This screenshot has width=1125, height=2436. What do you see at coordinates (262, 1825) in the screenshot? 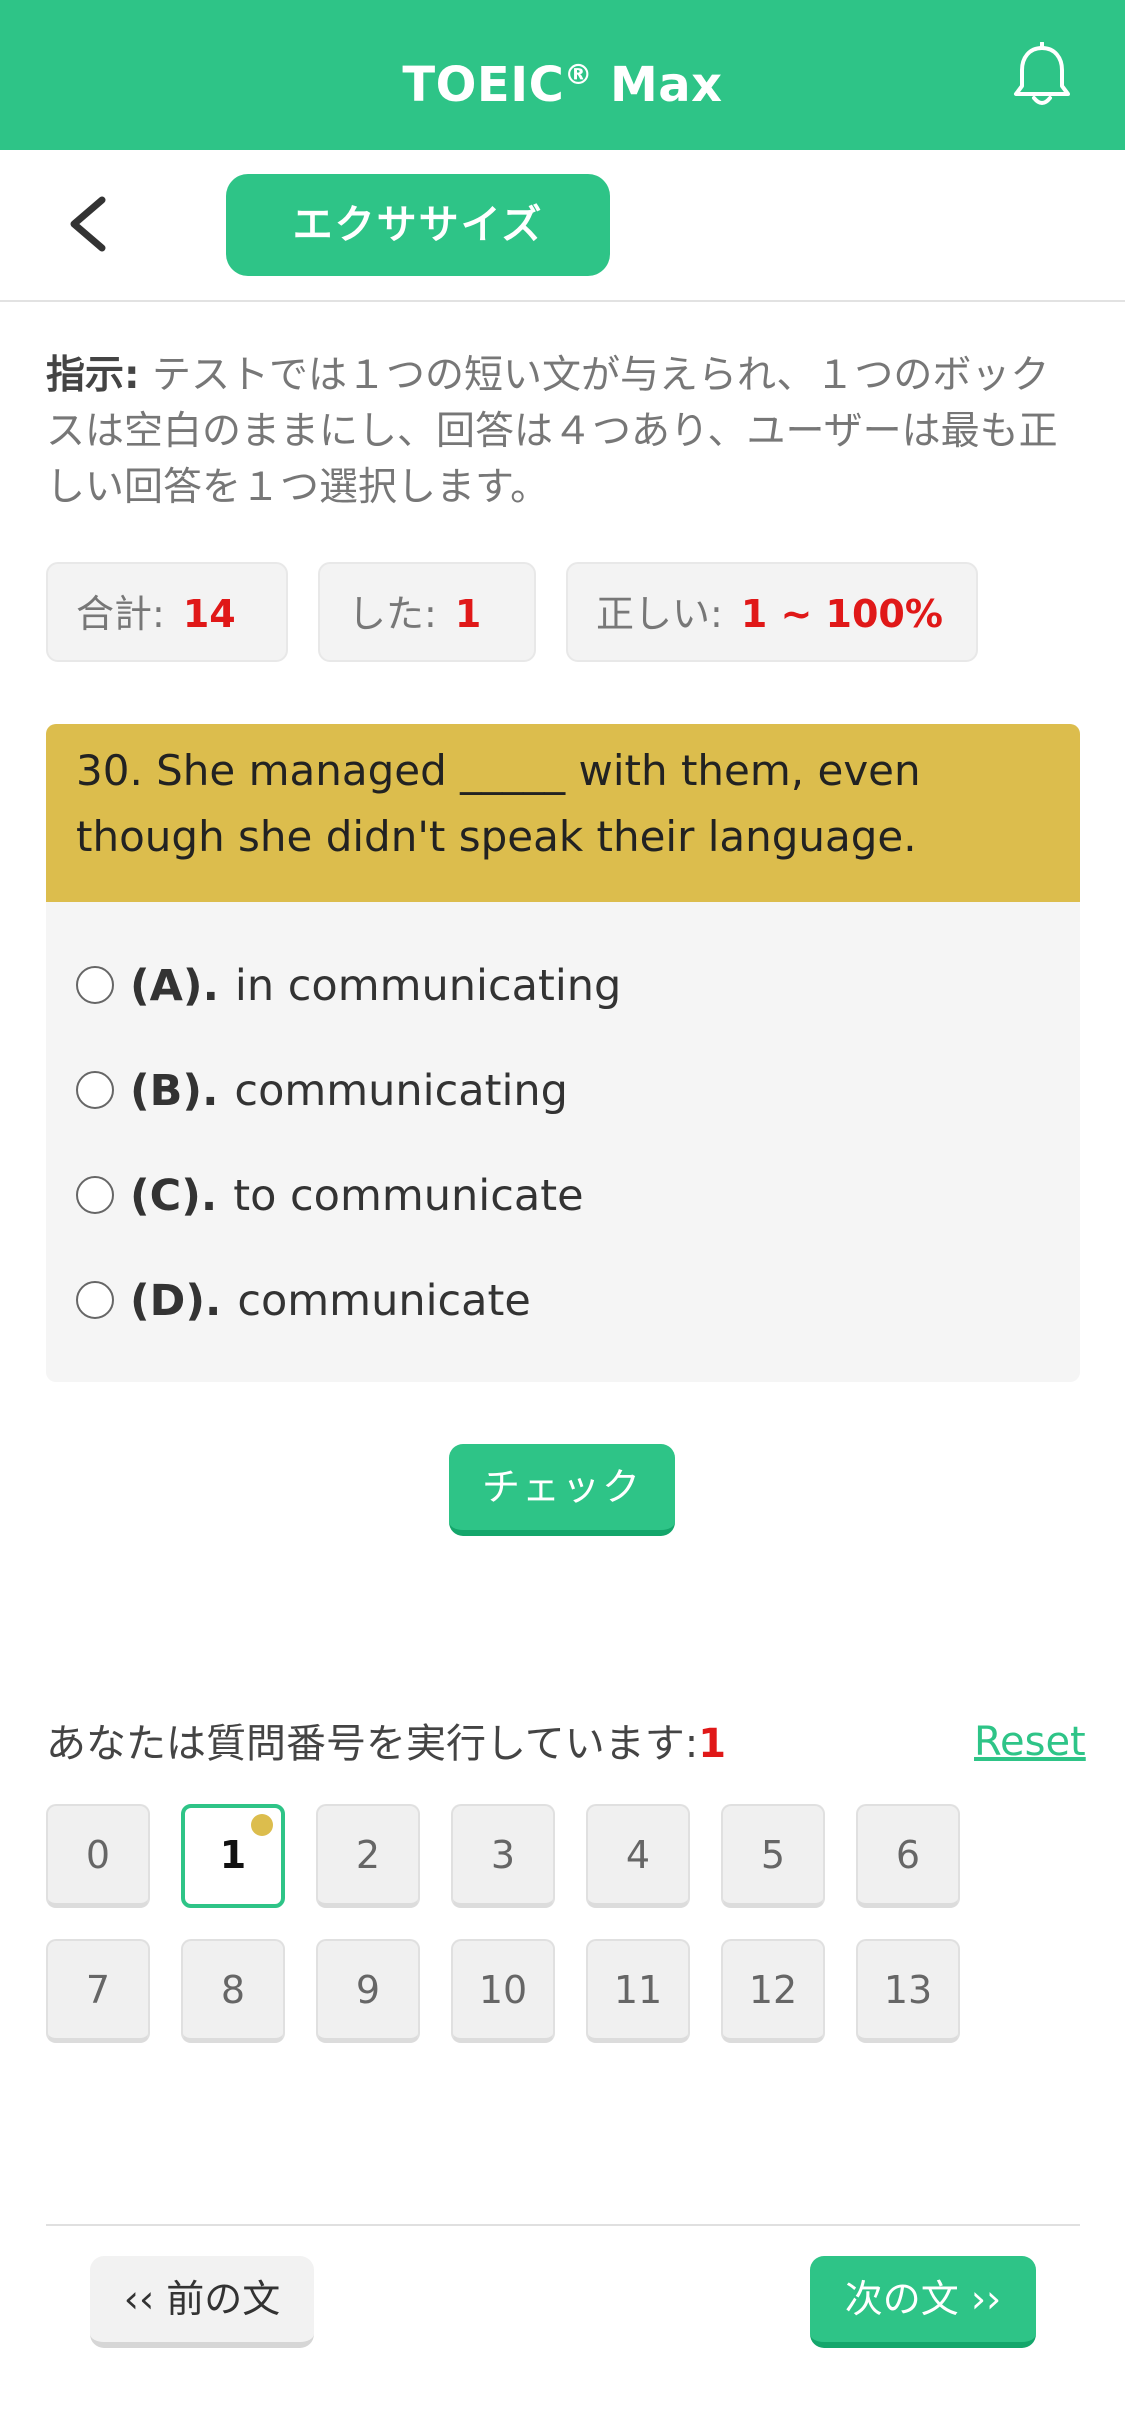
I see `current-marker-dot` at bounding box center [262, 1825].